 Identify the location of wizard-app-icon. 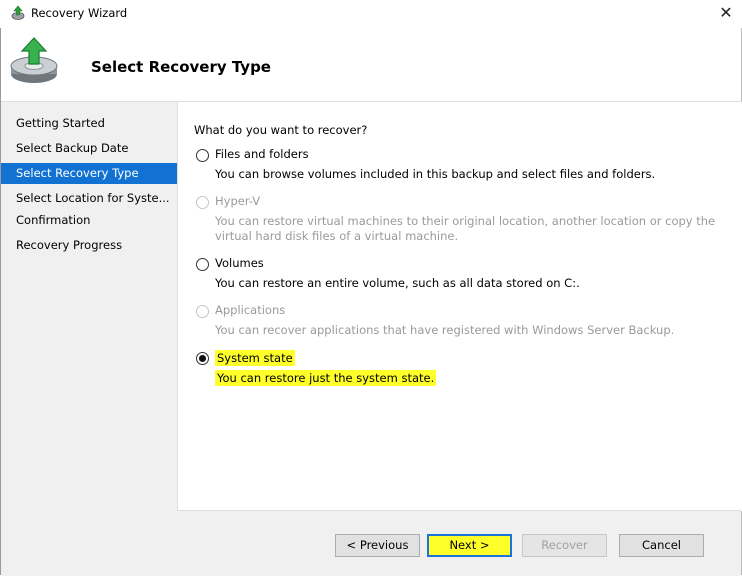
(18, 12).